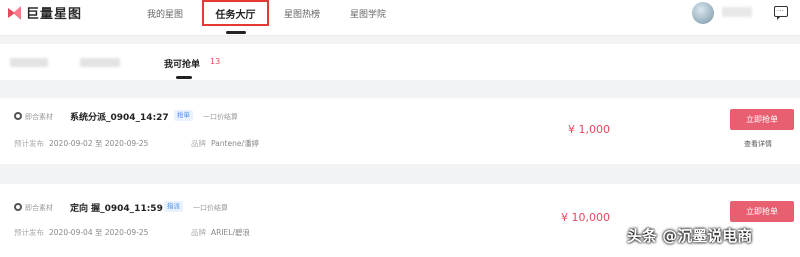  I want to click on user-name-blurred, so click(737, 12).